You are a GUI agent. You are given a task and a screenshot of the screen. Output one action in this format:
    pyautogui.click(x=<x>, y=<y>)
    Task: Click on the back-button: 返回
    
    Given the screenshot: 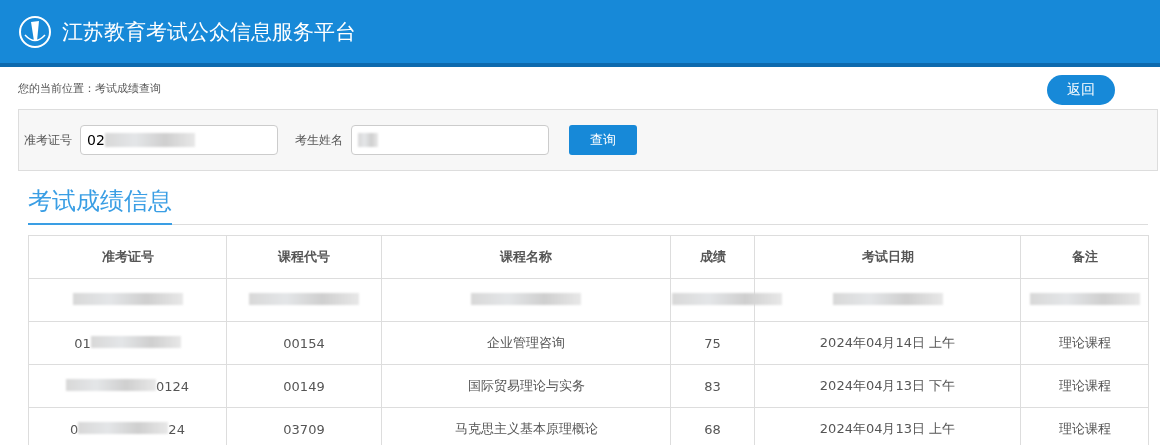 What is the action you would take?
    pyautogui.click(x=1081, y=90)
    